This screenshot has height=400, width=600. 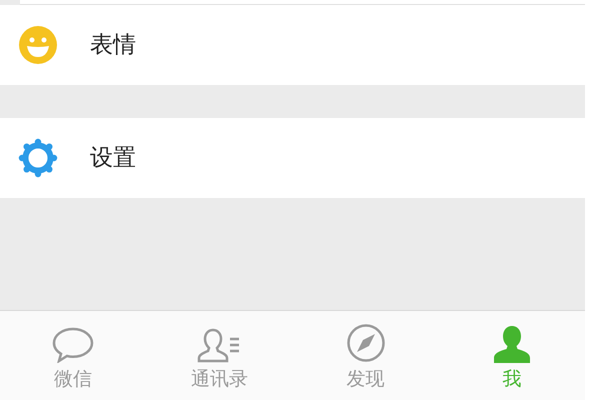 What do you see at coordinates (366, 343) in the screenshot?
I see `compass-icon` at bounding box center [366, 343].